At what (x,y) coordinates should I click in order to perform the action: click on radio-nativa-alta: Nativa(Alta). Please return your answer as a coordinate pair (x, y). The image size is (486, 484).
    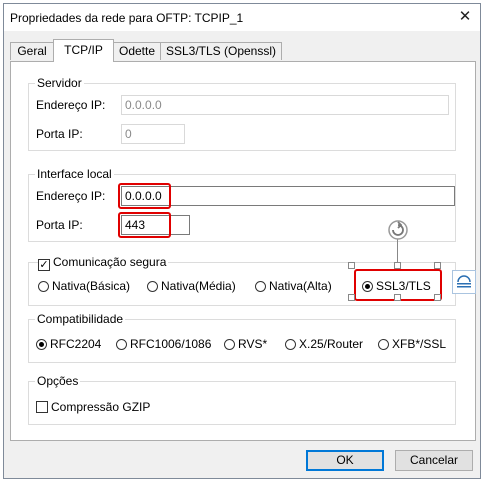
    Looking at the image, I should click on (293, 286).